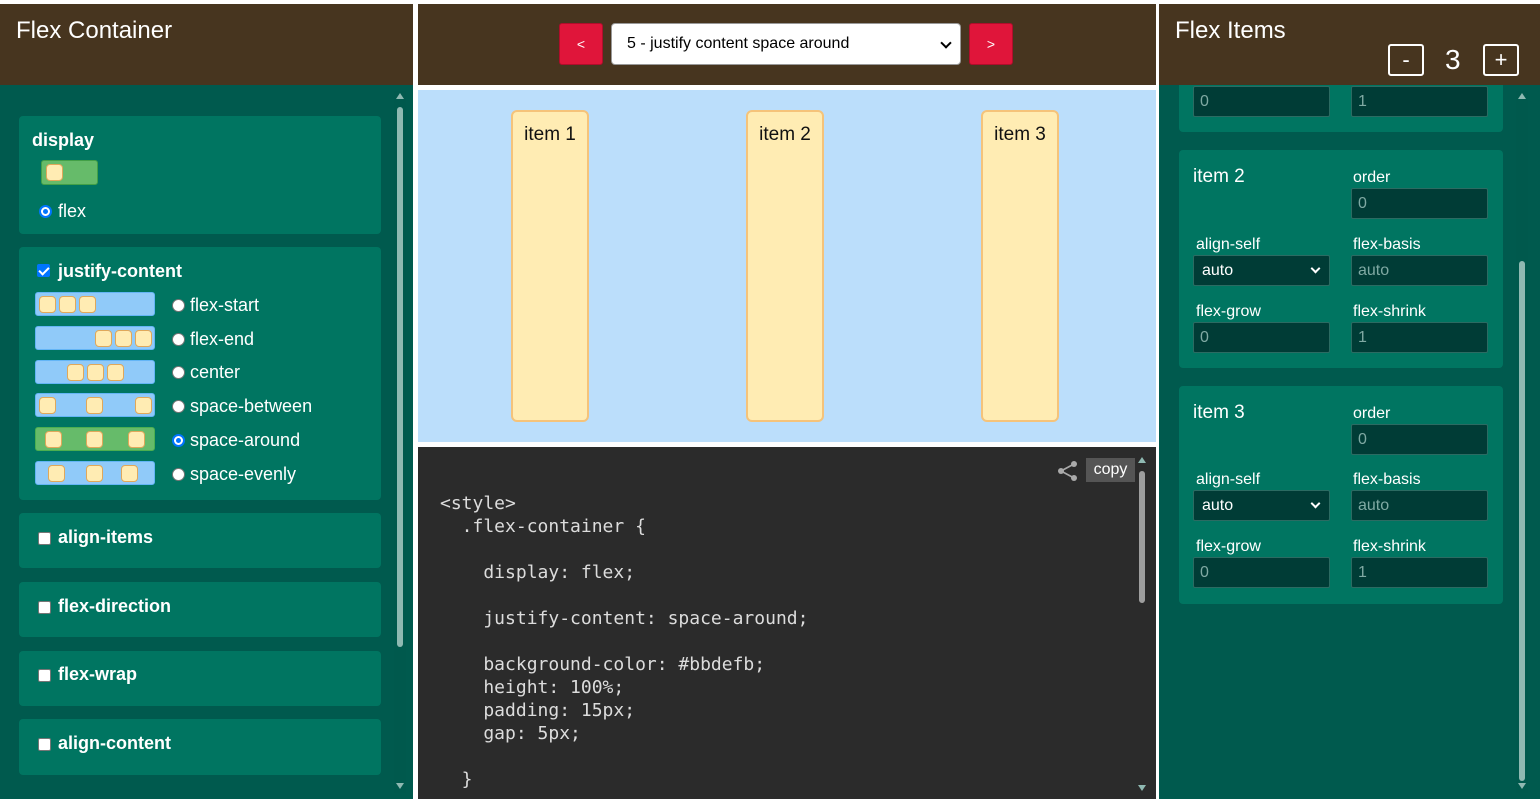 Image resolution: width=1540 pixels, height=803 pixels. Describe the element at coordinates (1218, 270) in the screenshot. I see `item-2-align-self-value: auto` at that location.